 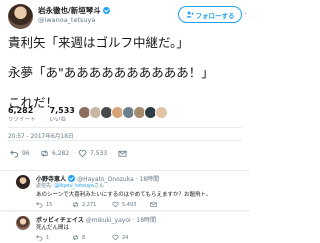 I want to click on reply-to-link: @Ikyou_tetsuya, so click(x=74, y=186).